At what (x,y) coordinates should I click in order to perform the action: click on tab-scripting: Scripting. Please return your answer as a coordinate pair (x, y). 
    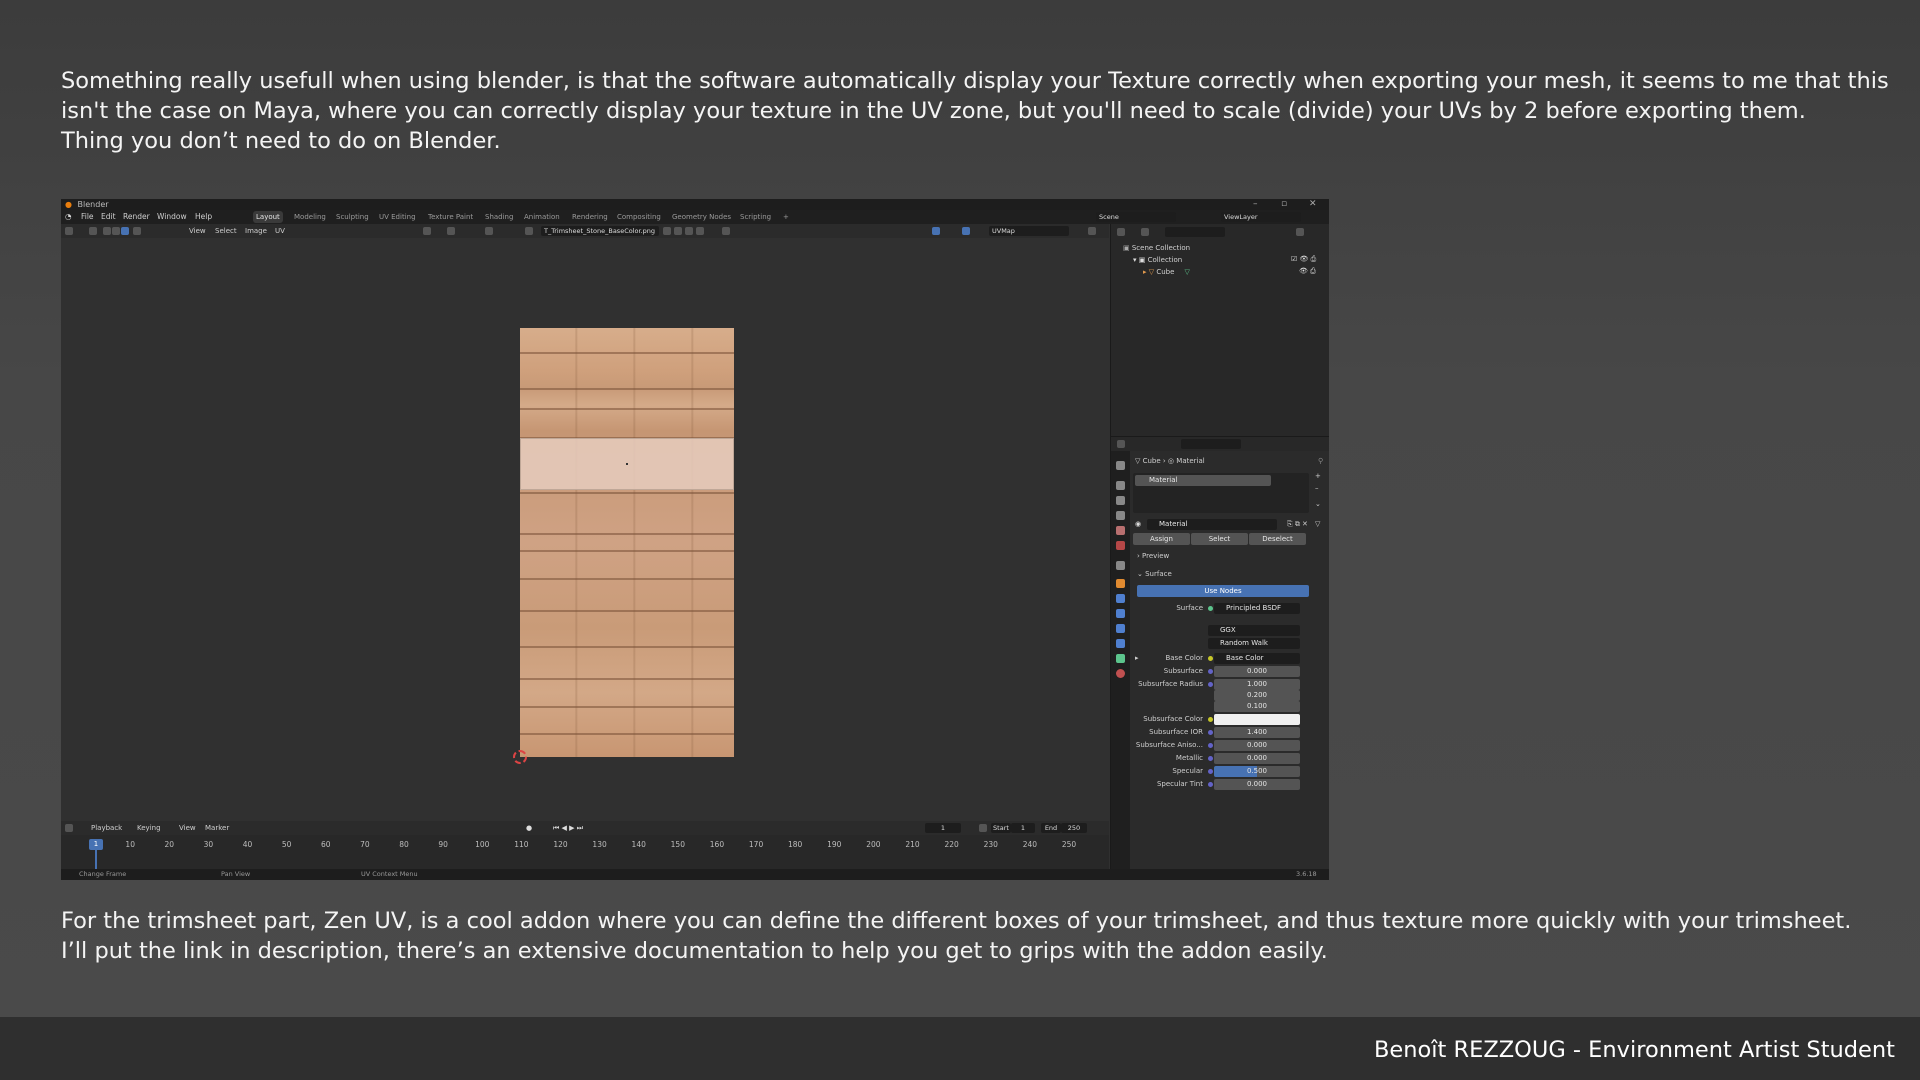
    Looking at the image, I should click on (755, 217).